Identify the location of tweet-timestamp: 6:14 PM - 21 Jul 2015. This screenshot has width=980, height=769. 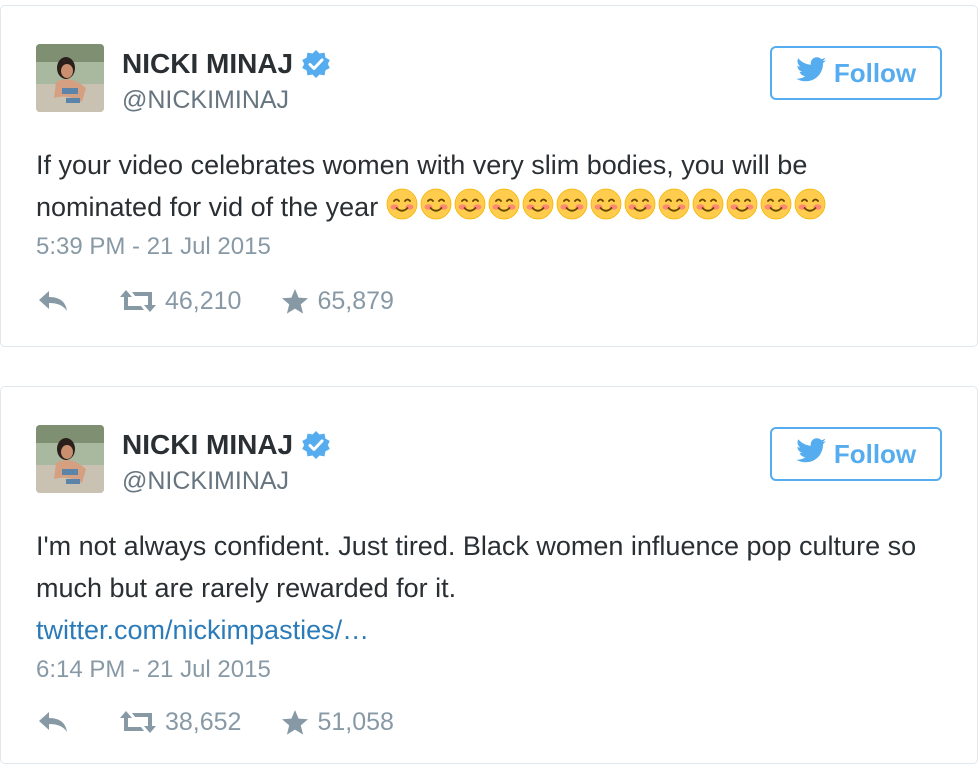
(153, 670).